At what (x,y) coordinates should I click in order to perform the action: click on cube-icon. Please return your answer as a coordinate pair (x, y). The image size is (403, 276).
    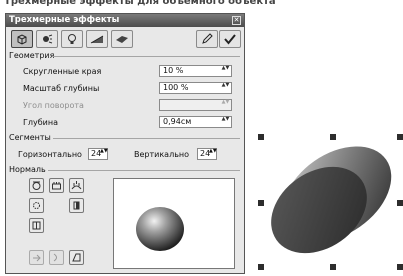
    Looking at the image, I should click on (22, 39).